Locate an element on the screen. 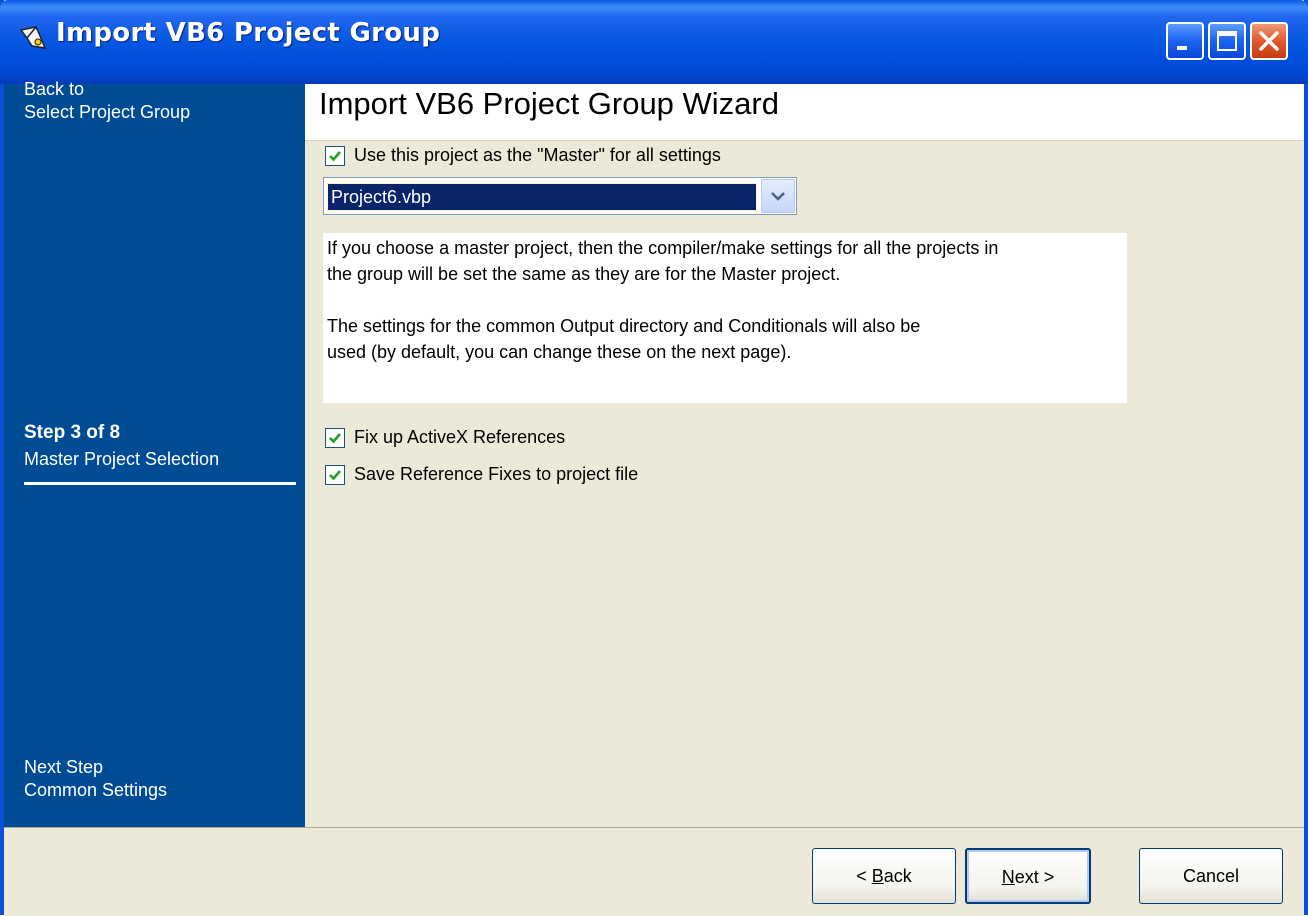  close-button is located at coordinates (1269, 41).